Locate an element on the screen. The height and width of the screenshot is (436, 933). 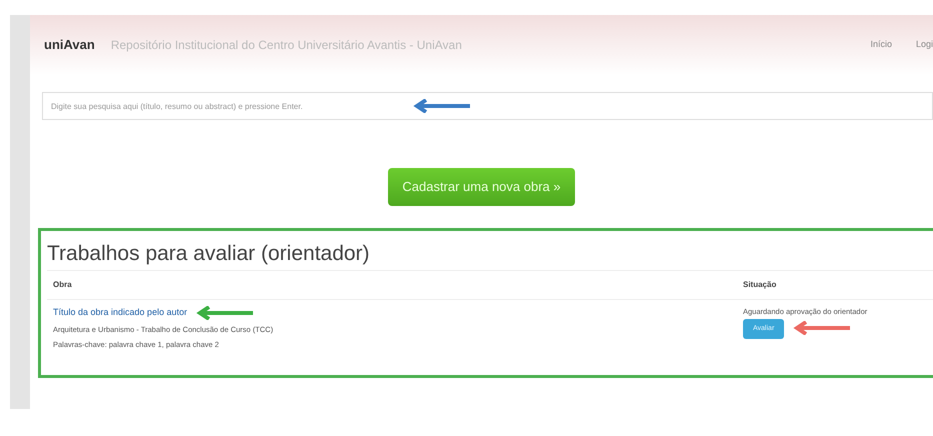
nav-link: Início is located at coordinates (881, 45).